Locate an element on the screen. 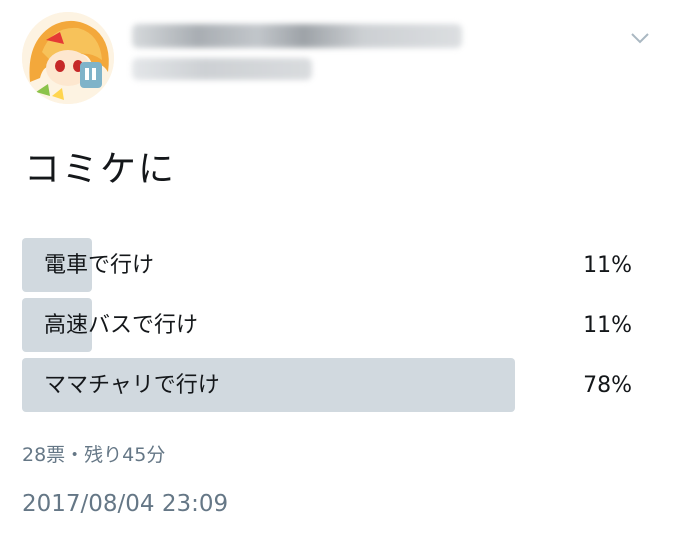 Image resolution: width=675 pixels, height=540 pixels. poll-option-2: 高速バスで行け 11% is located at coordinates (328, 325).